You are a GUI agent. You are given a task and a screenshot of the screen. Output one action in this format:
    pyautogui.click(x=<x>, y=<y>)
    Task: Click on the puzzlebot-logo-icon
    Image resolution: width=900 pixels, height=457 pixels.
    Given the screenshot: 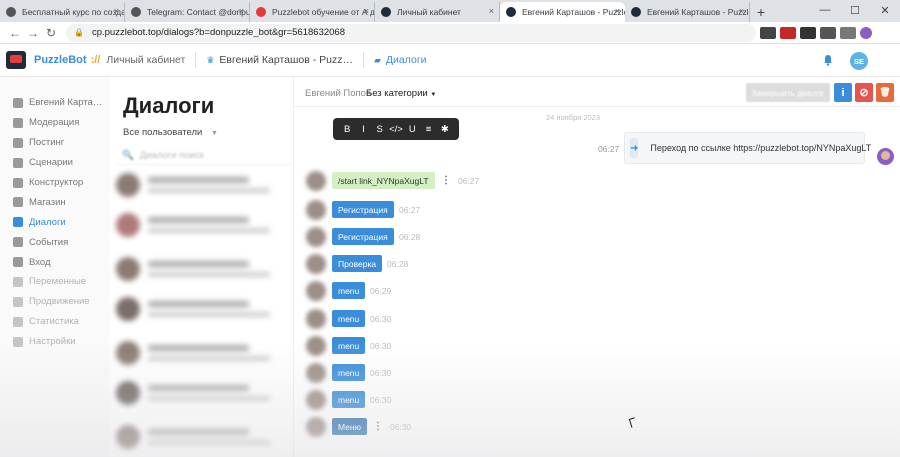 What is the action you would take?
    pyautogui.click(x=16, y=60)
    